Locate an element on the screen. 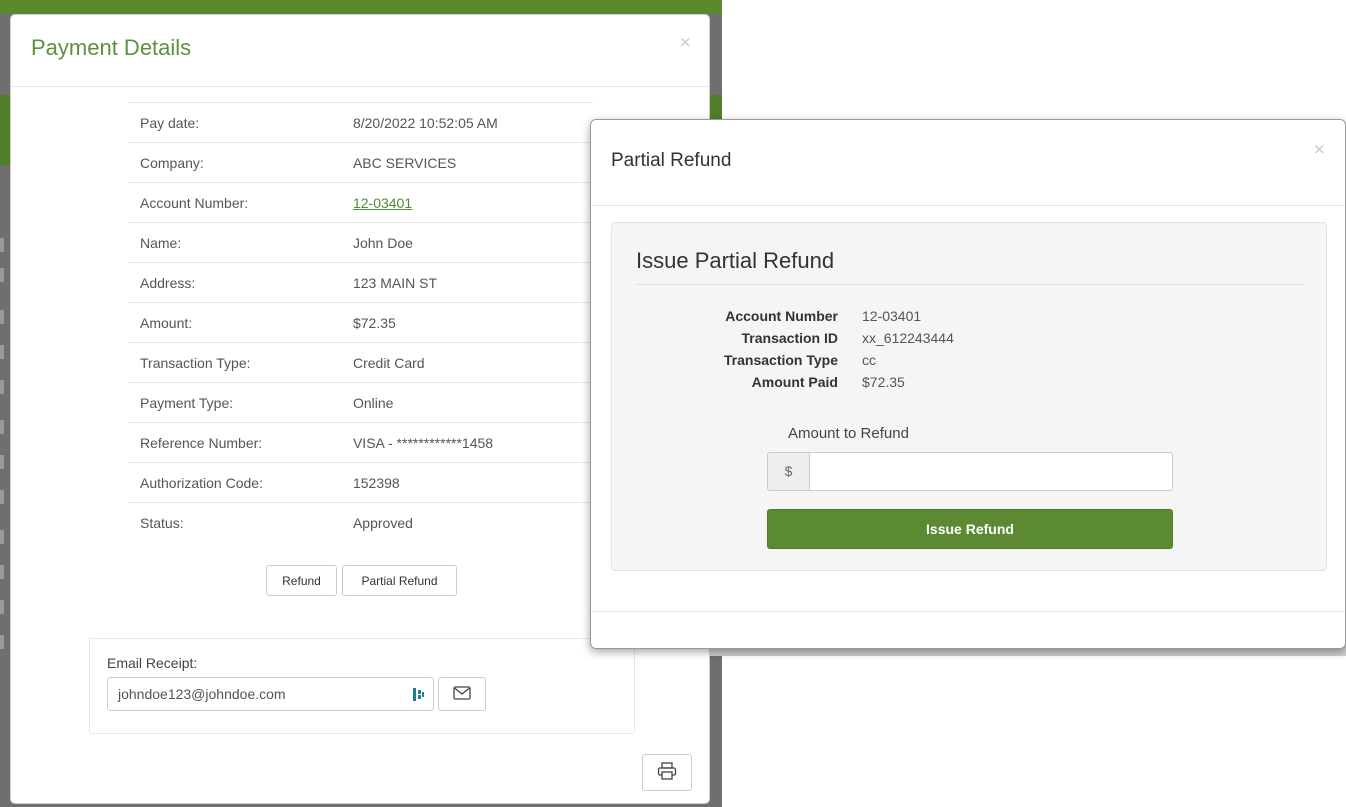 This screenshot has height=807, width=1346. refund-modal-header: Partial Refund × is located at coordinates (968, 163).